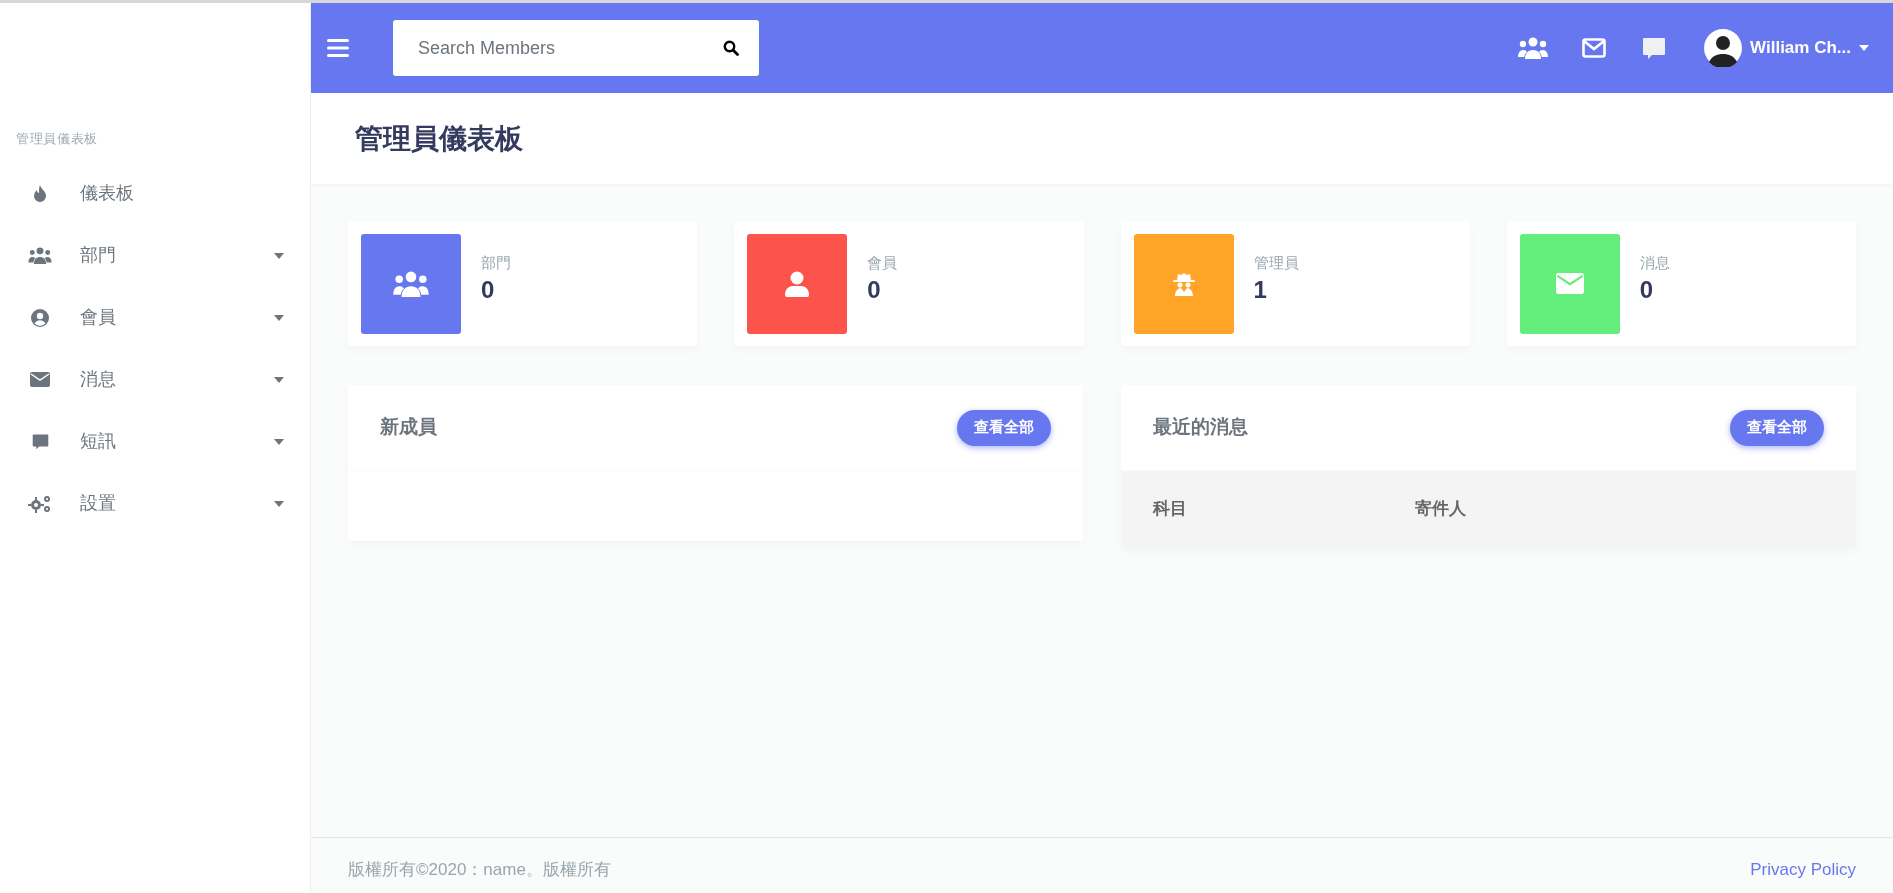 This screenshot has height=893, width=1893. I want to click on column-header: 寄件人, so click(1441, 509).